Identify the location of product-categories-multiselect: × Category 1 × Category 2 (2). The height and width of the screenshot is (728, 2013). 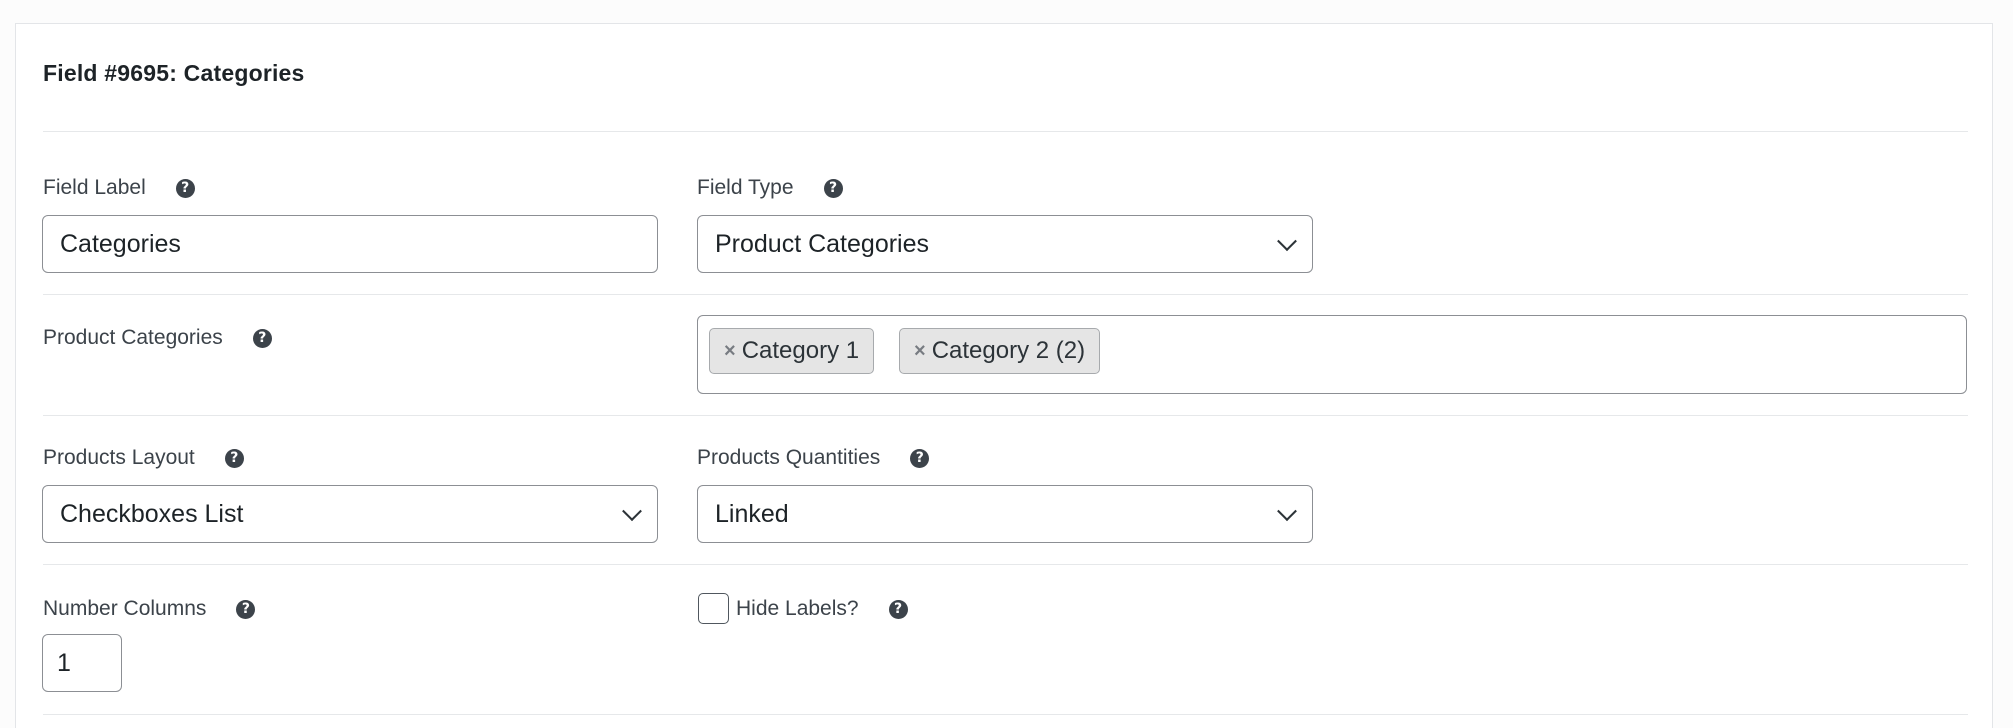
(1332, 354).